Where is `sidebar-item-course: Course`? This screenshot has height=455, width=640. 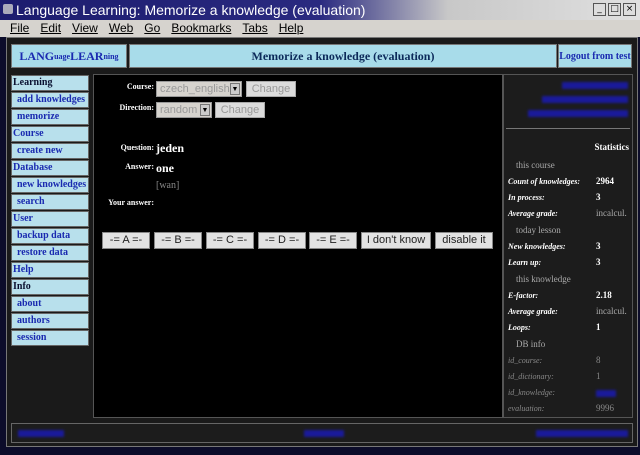
sidebar-item-course: Course is located at coordinates (50, 134).